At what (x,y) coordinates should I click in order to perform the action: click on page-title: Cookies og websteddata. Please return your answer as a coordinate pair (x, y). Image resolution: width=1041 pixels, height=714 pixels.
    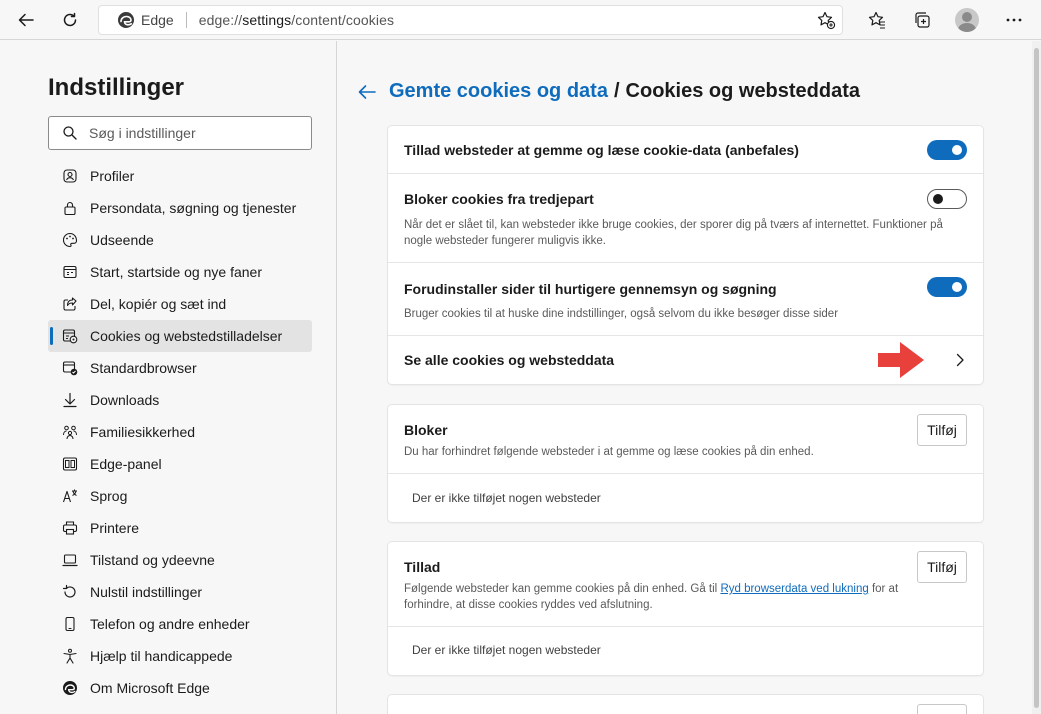
    Looking at the image, I should click on (743, 91).